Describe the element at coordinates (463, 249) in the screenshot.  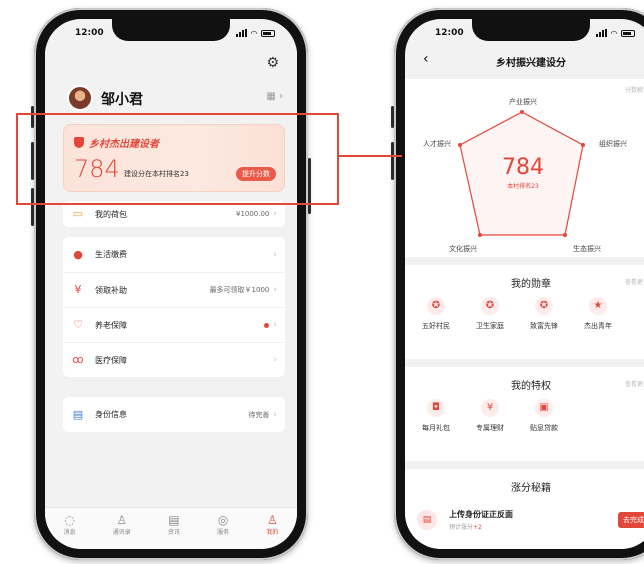
I see `axis-label-culture: 文化振兴` at that location.